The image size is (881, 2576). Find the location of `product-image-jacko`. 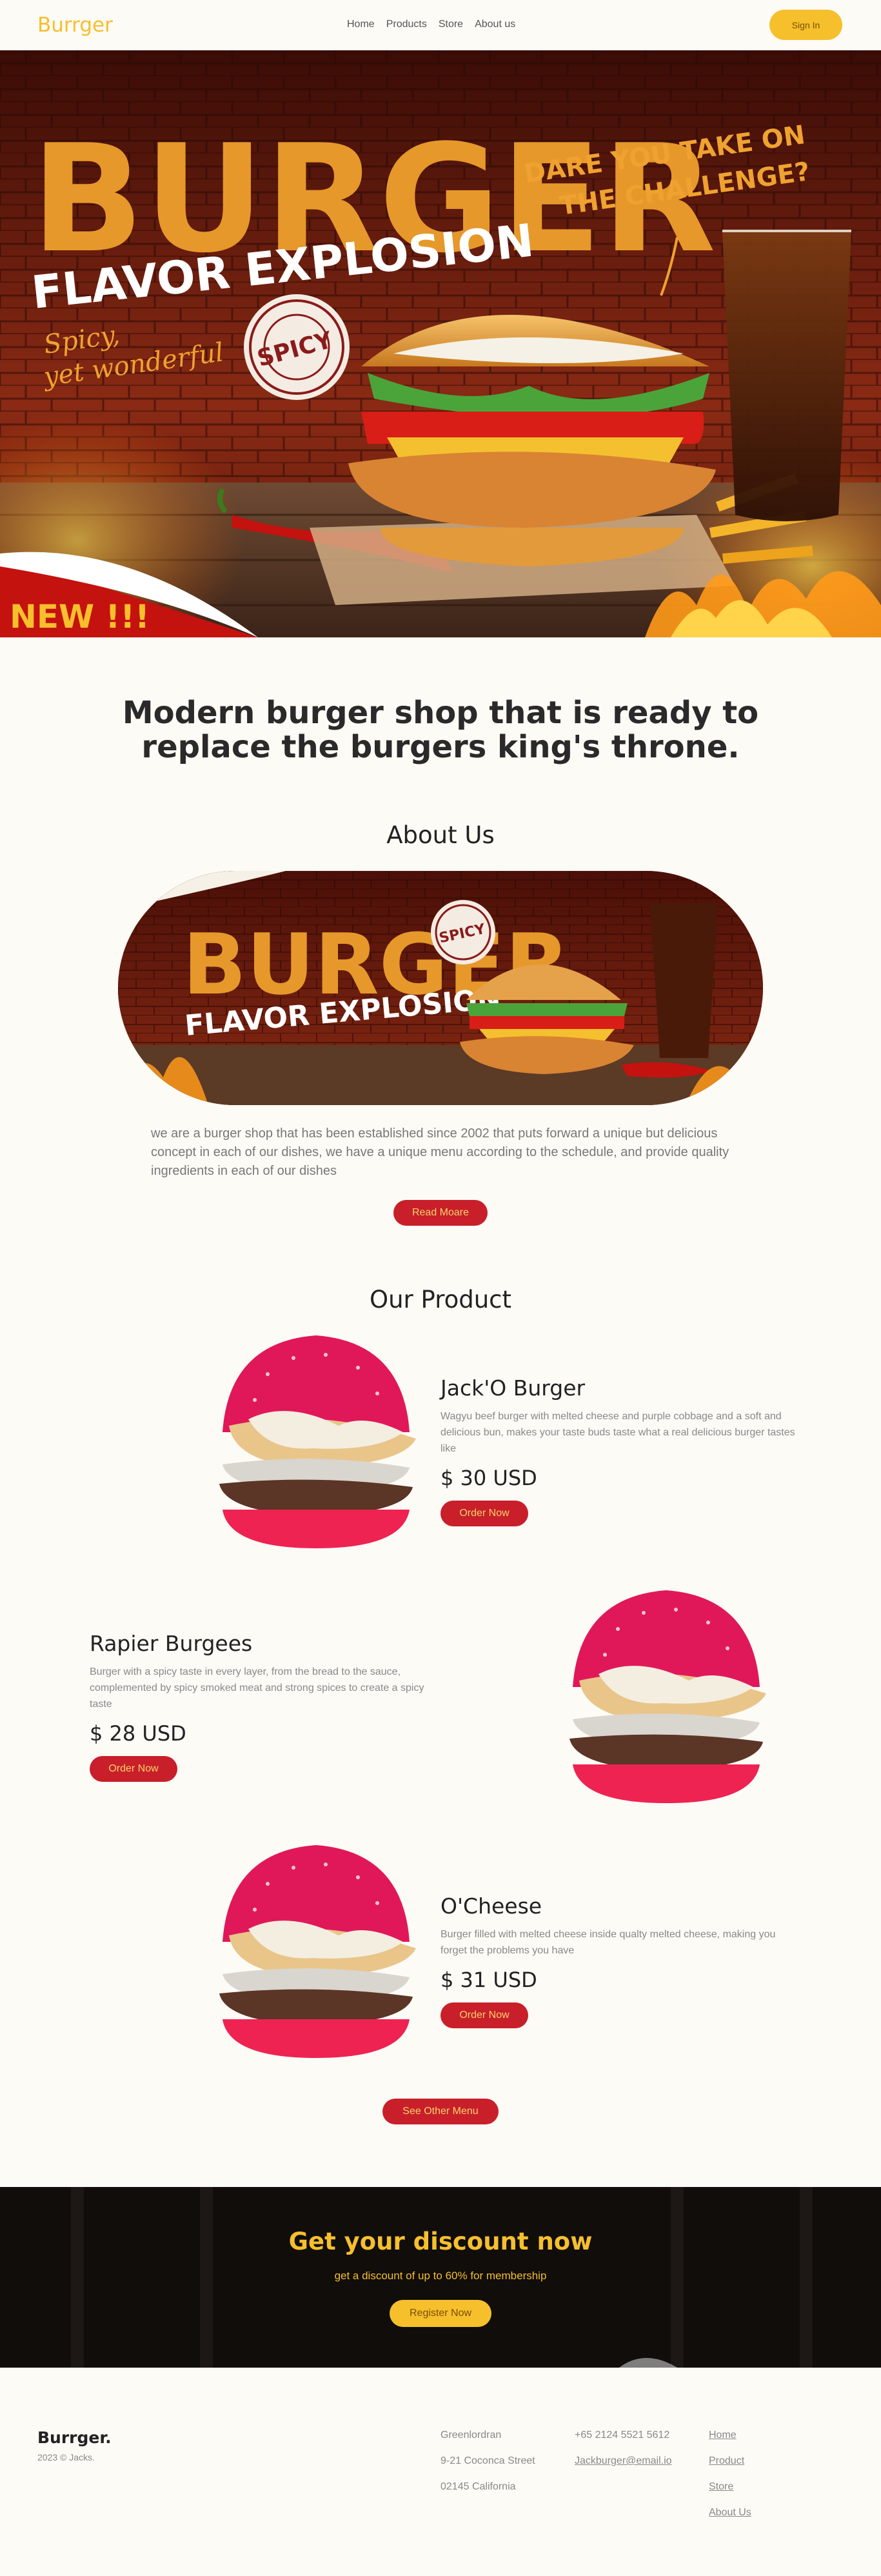

product-image-jacko is located at coordinates (316, 1440).